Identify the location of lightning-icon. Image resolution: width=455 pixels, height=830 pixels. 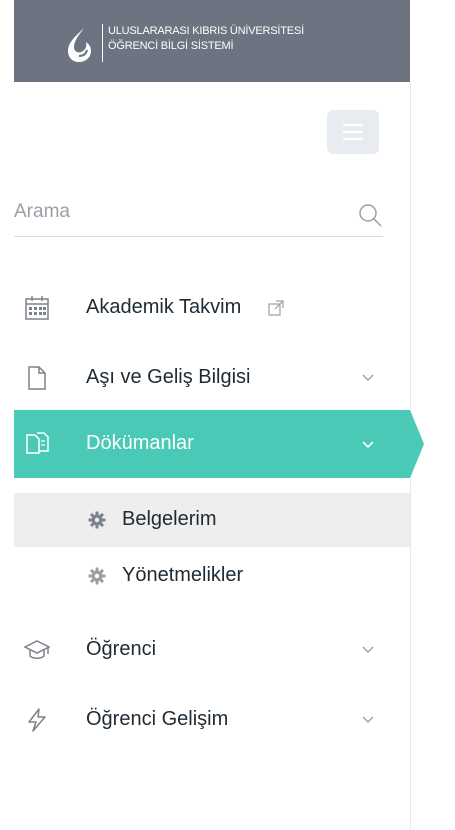
(37, 720).